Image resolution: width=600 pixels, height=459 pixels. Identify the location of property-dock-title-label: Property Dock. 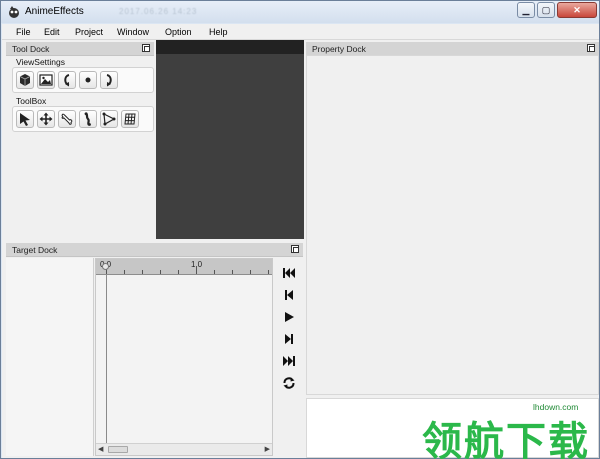
(339, 49).